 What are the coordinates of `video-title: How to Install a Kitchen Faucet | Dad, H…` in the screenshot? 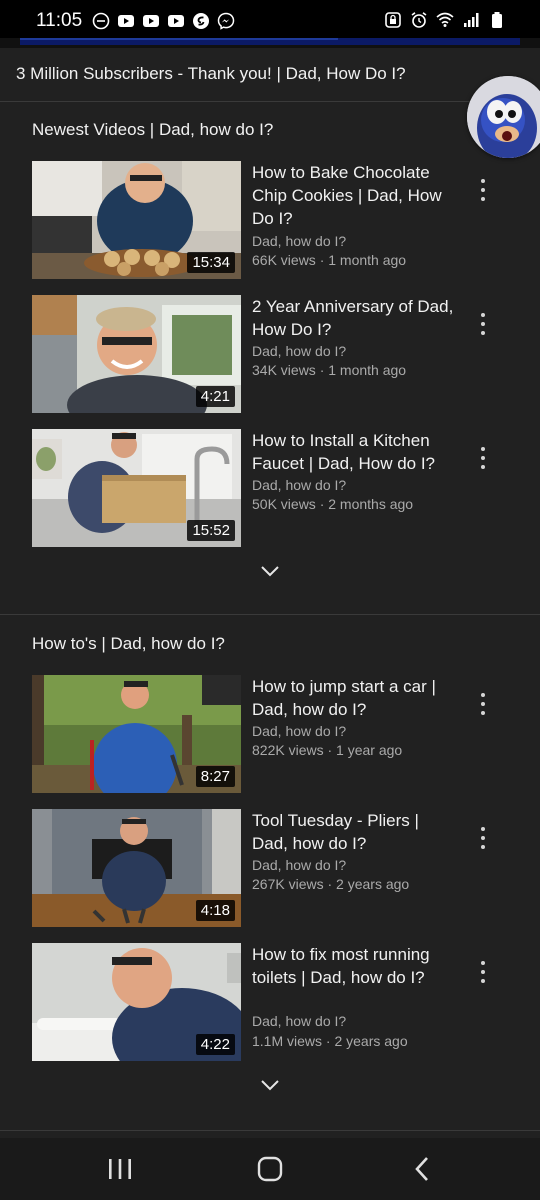 It's located at (355, 452).